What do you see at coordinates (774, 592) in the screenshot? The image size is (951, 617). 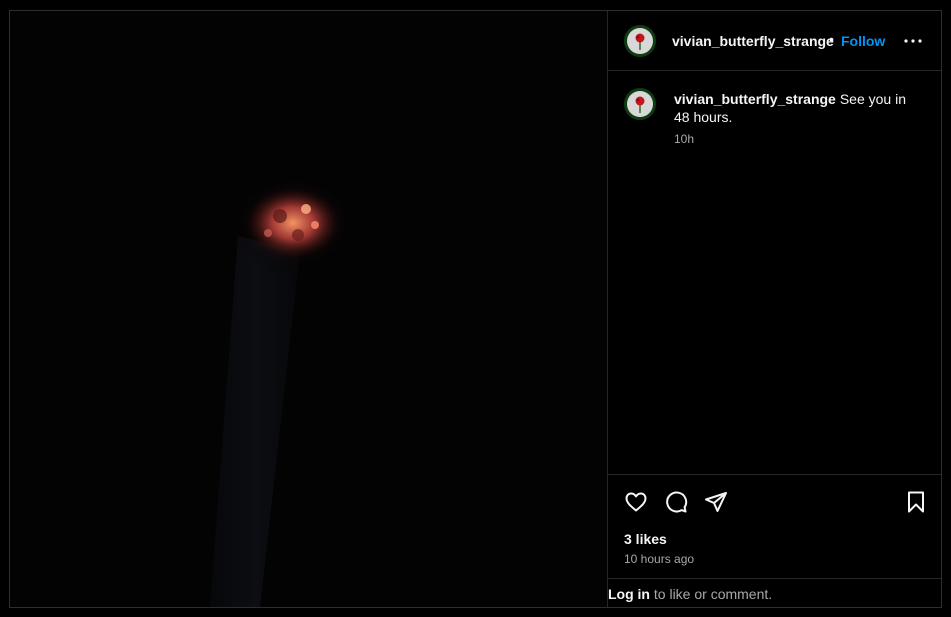 I see `login-prompt: Log in to like or comment.` at bounding box center [774, 592].